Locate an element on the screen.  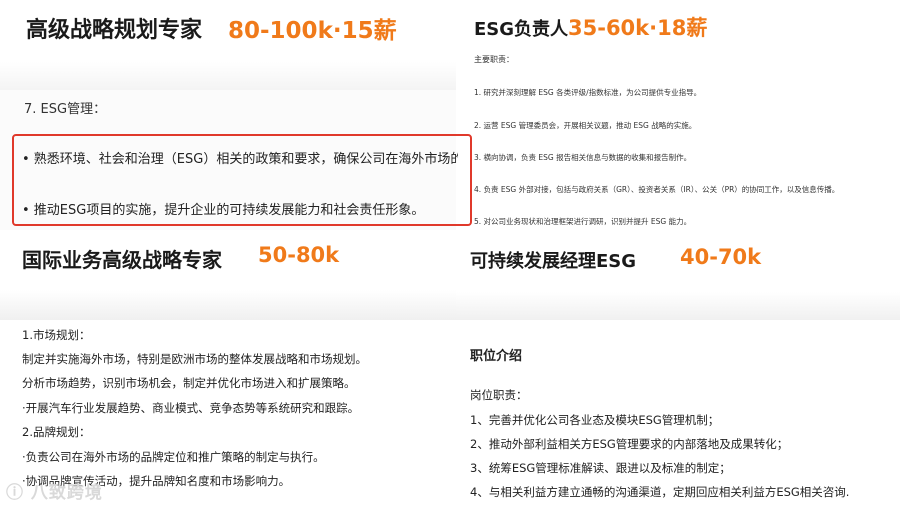
duty-item: 2. 运营 ESG 管理委员会，开展相关议题，推动 ESG 战略的实施。 is located at coordinates (585, 125).